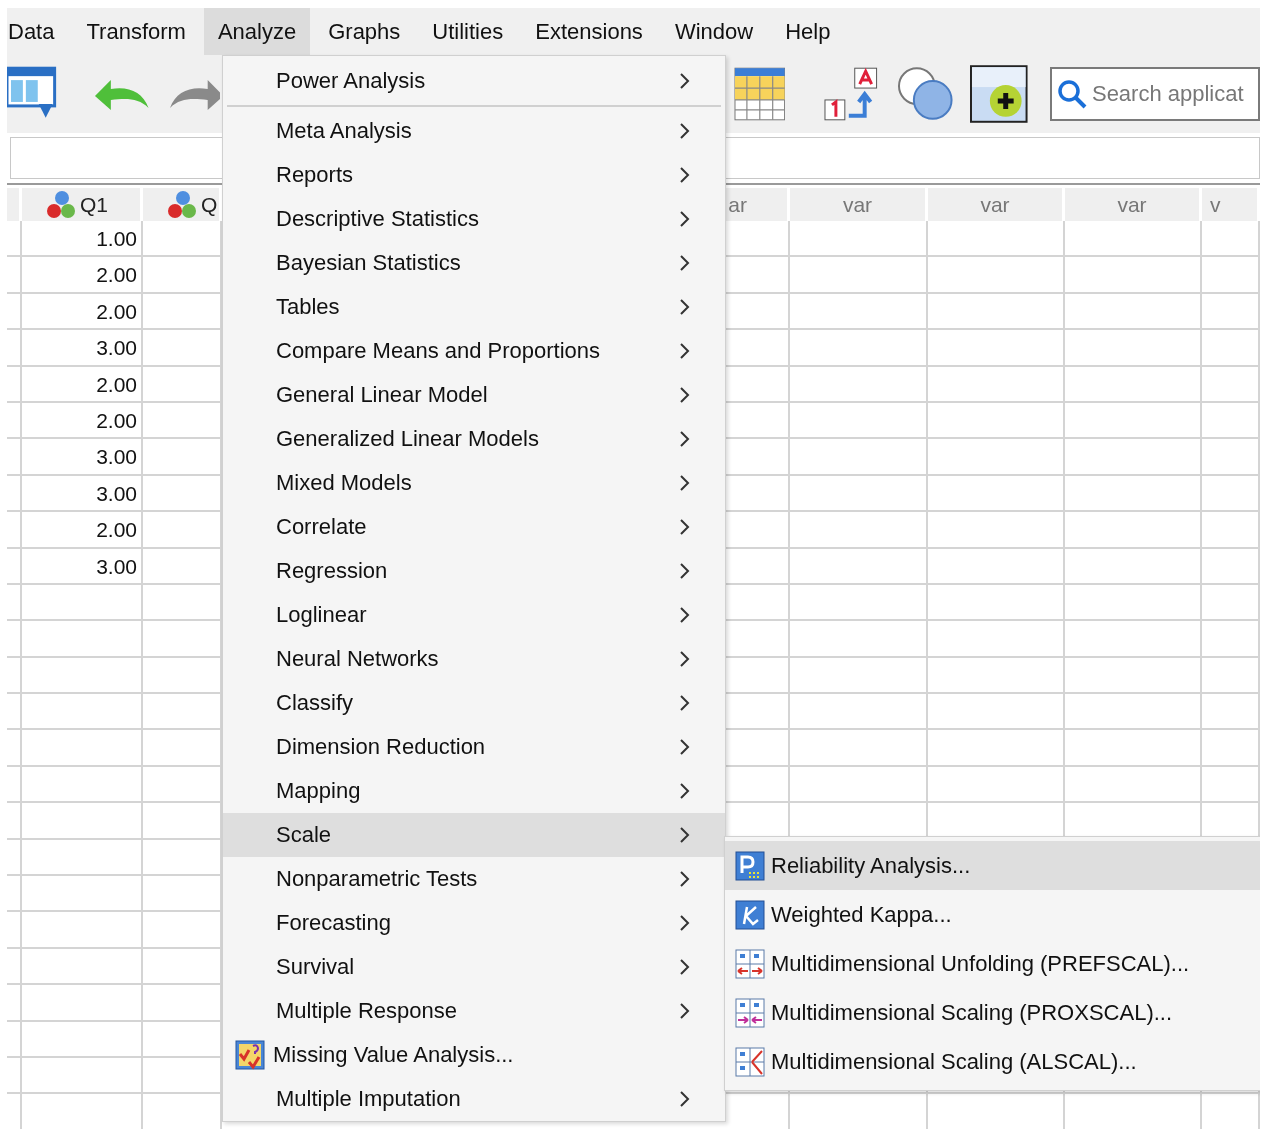  Describe the element at coordinates (1154, 94) in the screenshot. I see `search-field: Search applicat` at that location.